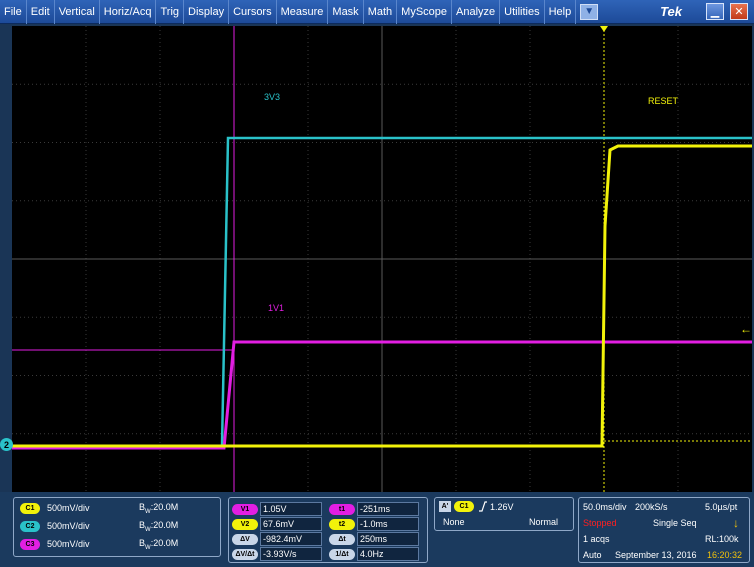 The width and height of the screenshot is (754, 567). Describe the element at coordinates (207, 12) in the screenshot. I see `menu-display: Display` at that location.